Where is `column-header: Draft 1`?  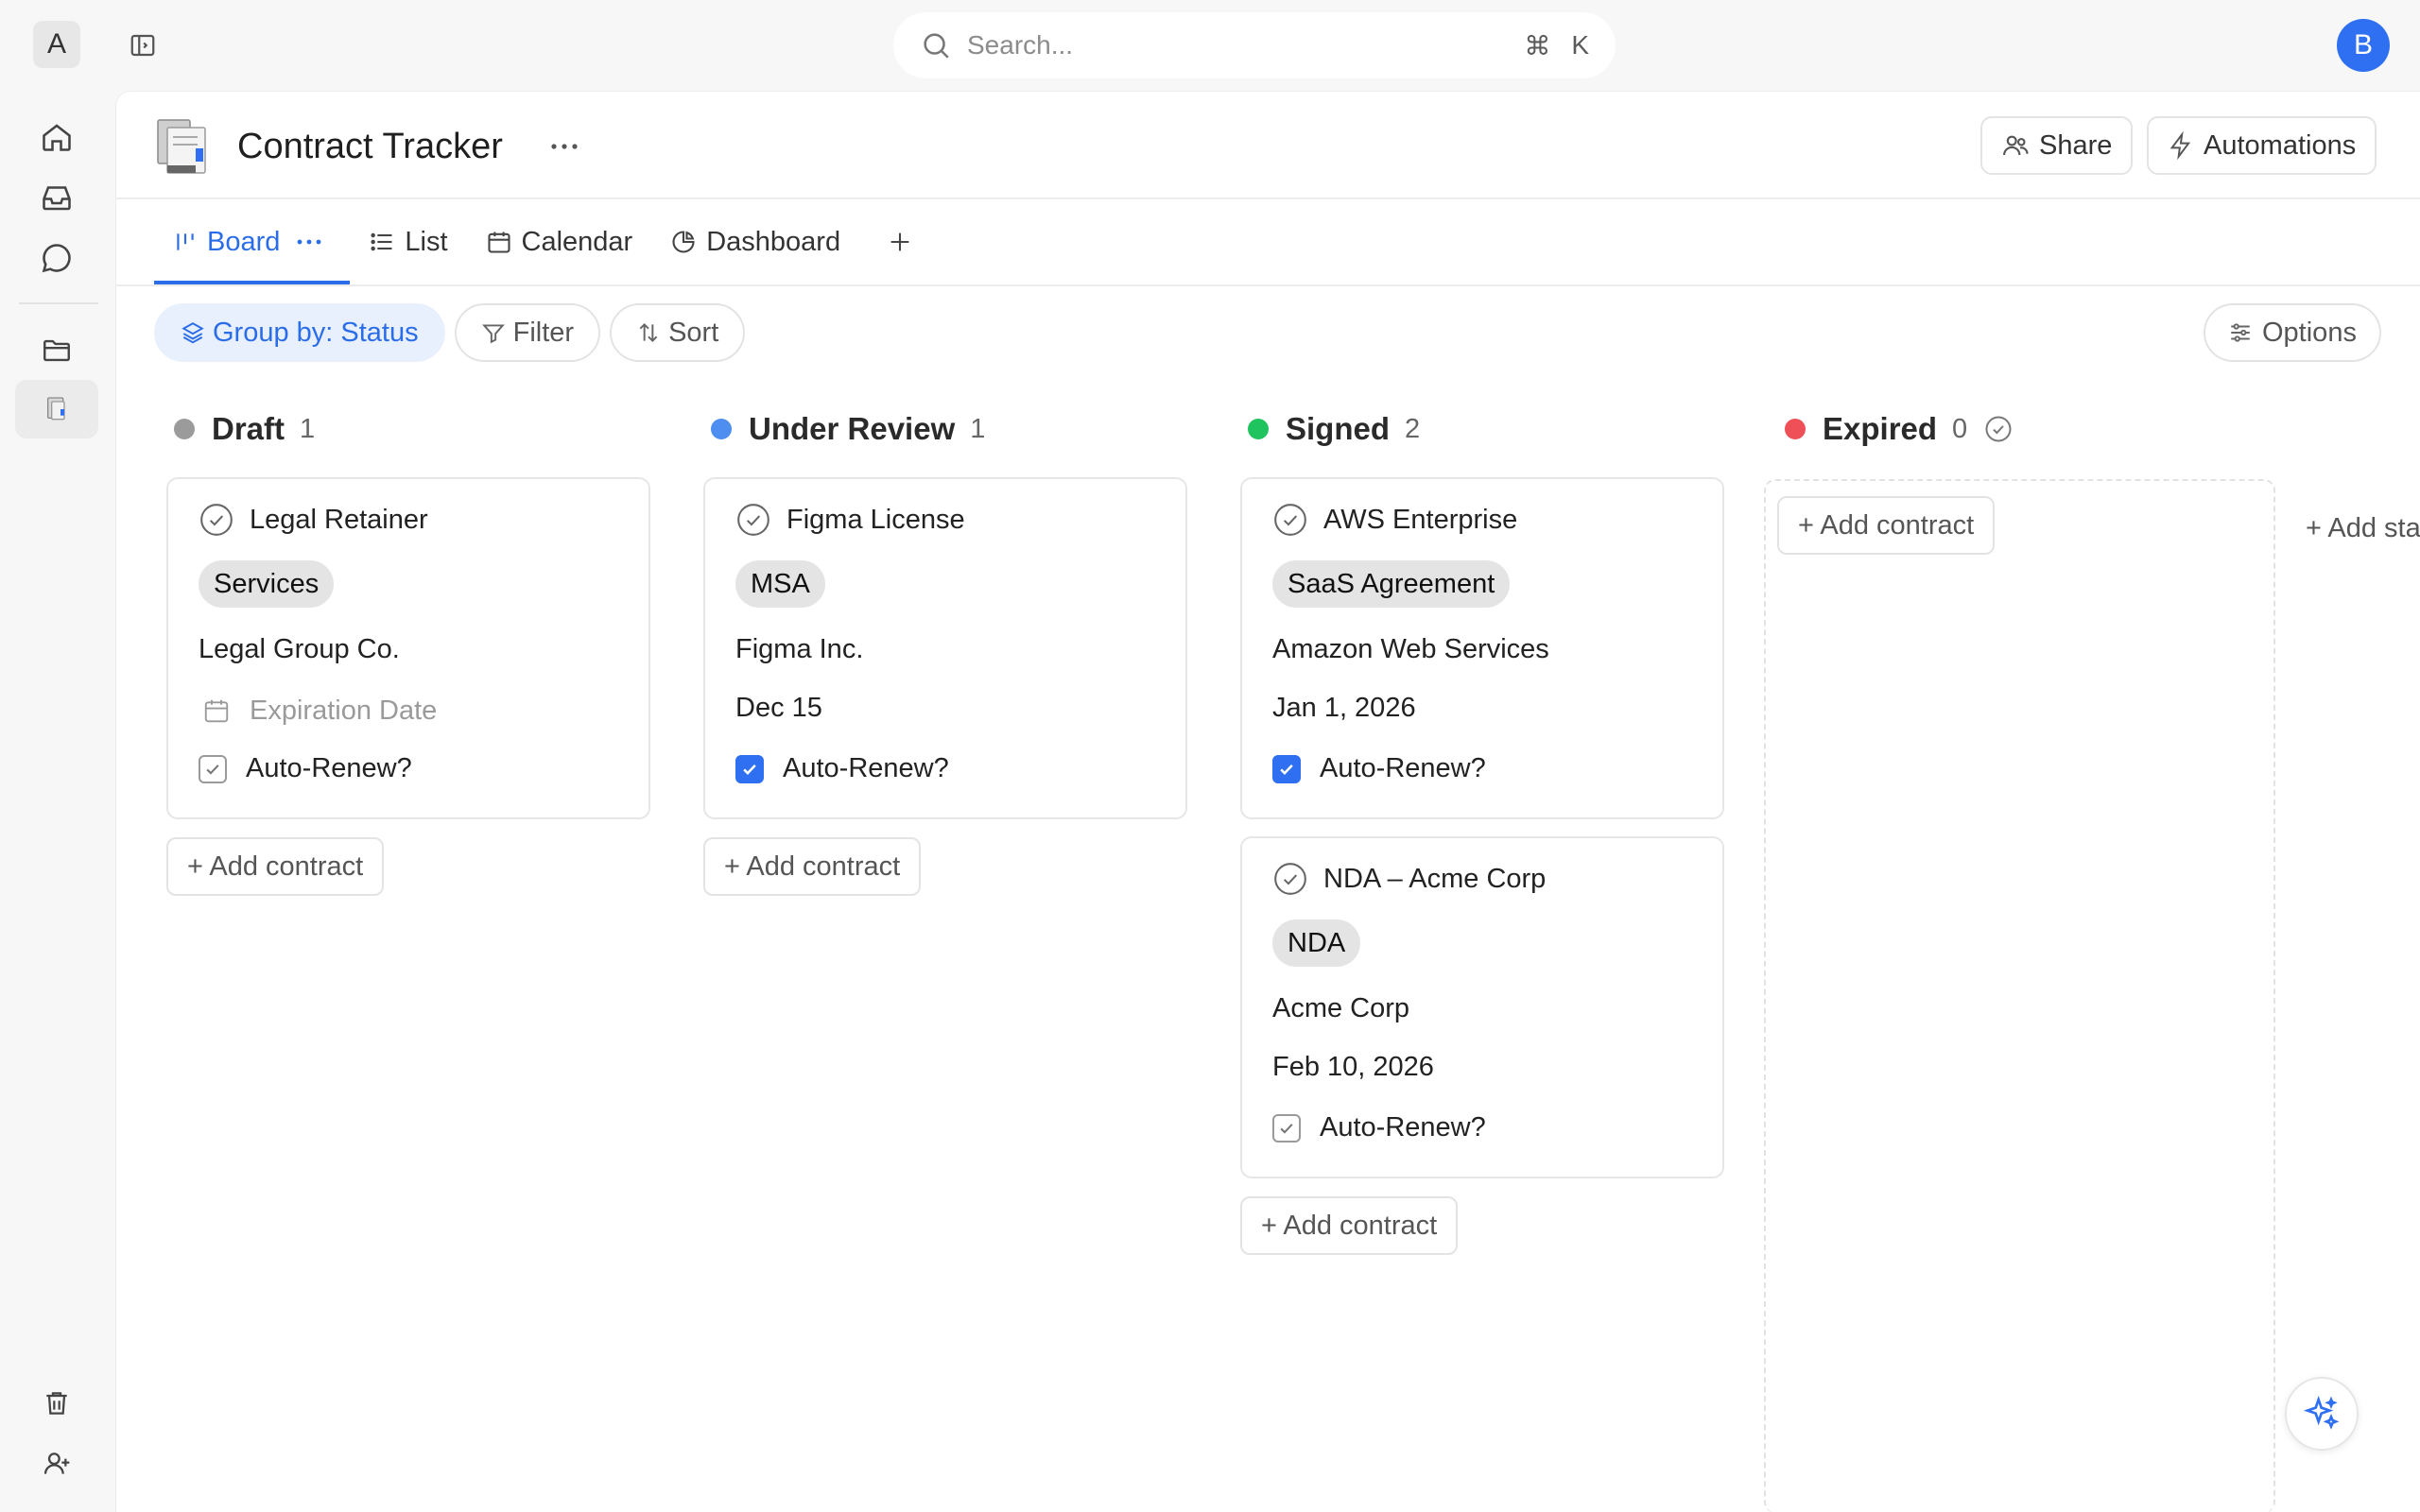
column-header: Draft 1 is located at coordinates (408, 429).